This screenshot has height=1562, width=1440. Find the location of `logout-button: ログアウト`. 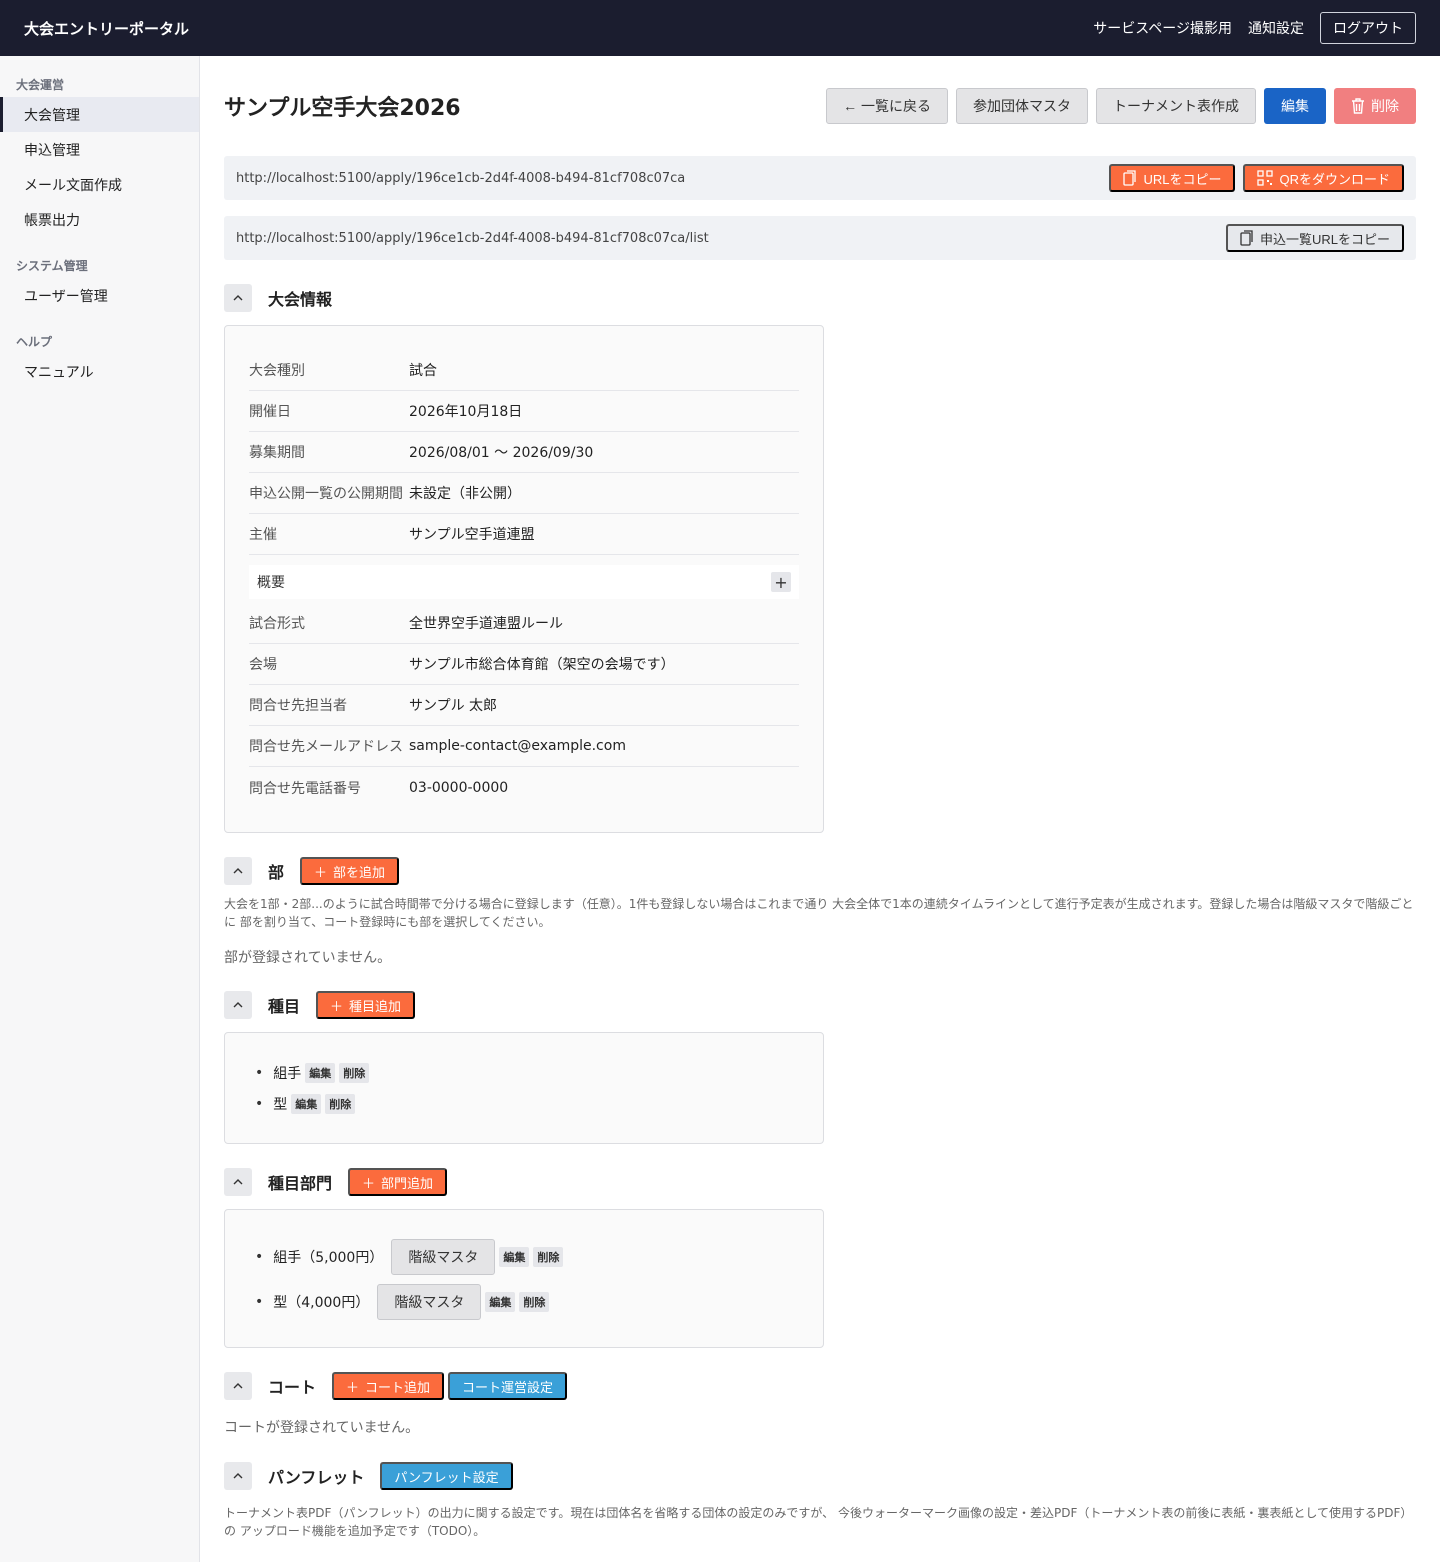

logout-button: ログアウト is located at coordinates (1368, 28).